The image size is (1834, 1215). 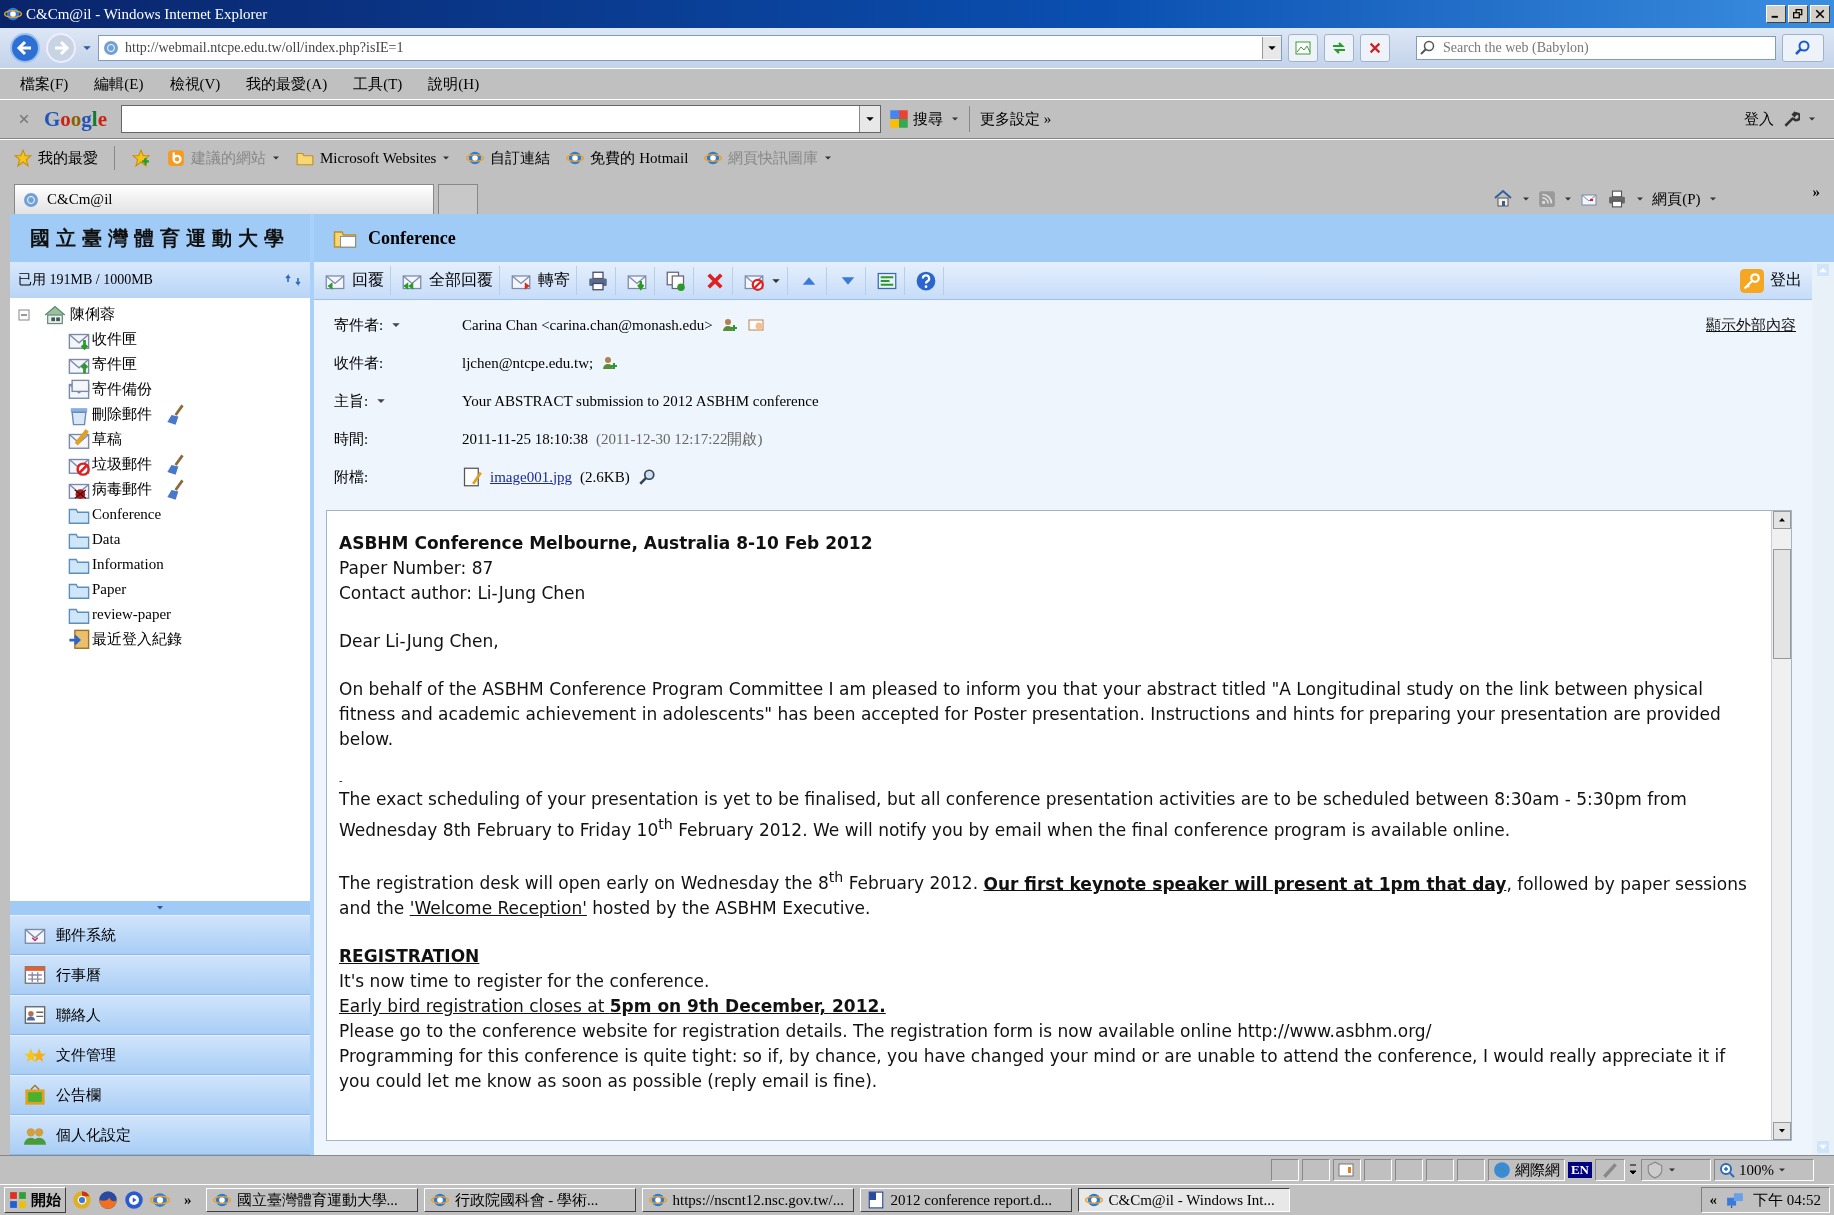 What do you see at coordinates (354, 280) in the screenshot?
I see `toolbar-button: 回覆` at bounding box center [354, 280].